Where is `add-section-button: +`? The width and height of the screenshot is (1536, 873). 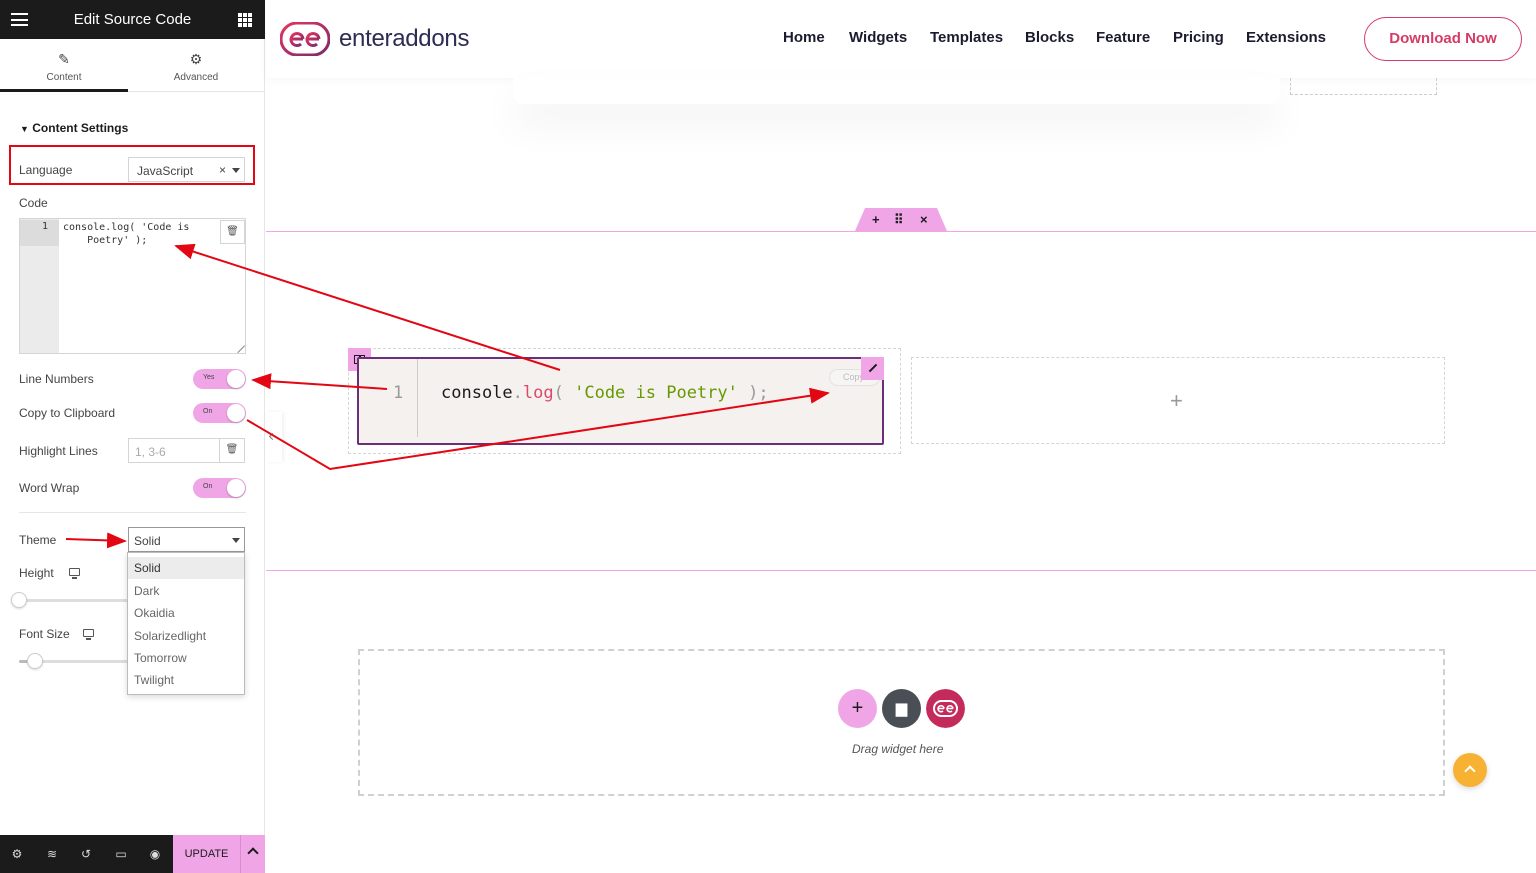 add-section-button: + is located at coordinates (857, 708).